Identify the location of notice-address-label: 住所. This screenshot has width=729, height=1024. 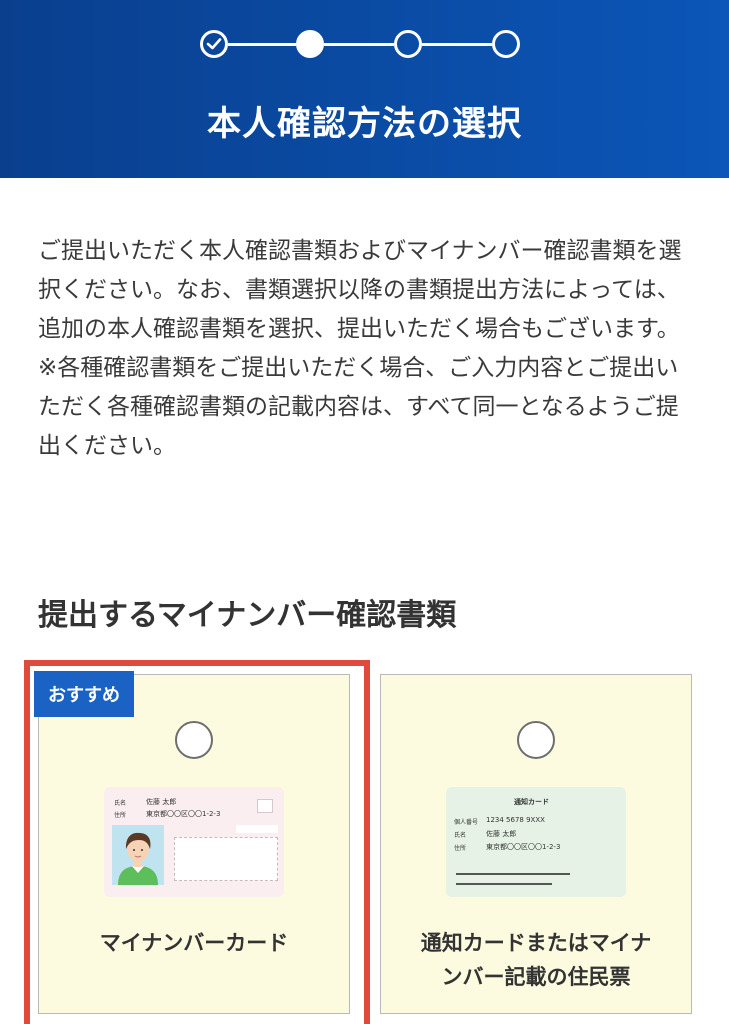
(460, 848).